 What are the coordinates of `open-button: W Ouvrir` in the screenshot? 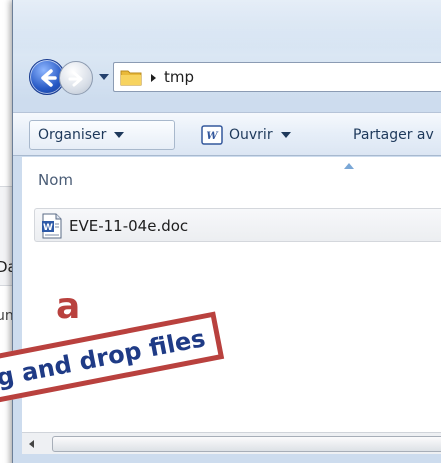 It's located at (257, 135).